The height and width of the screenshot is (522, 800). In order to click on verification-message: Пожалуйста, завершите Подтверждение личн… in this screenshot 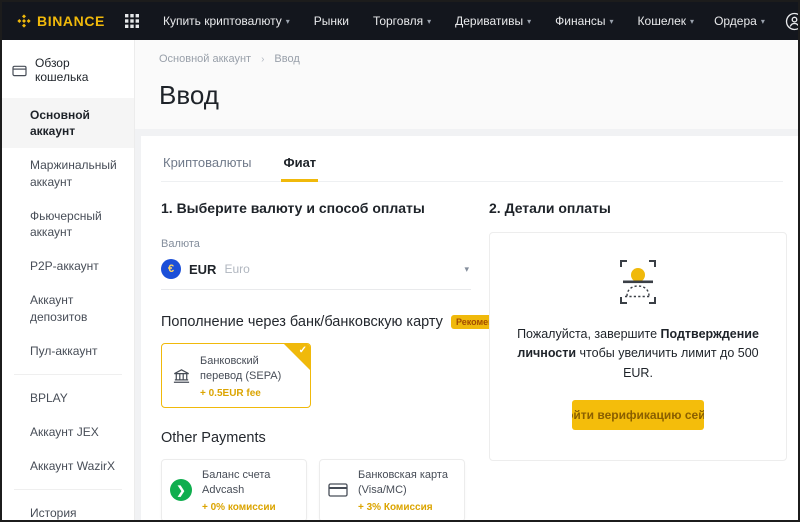, I will do `click(638, 353)`.